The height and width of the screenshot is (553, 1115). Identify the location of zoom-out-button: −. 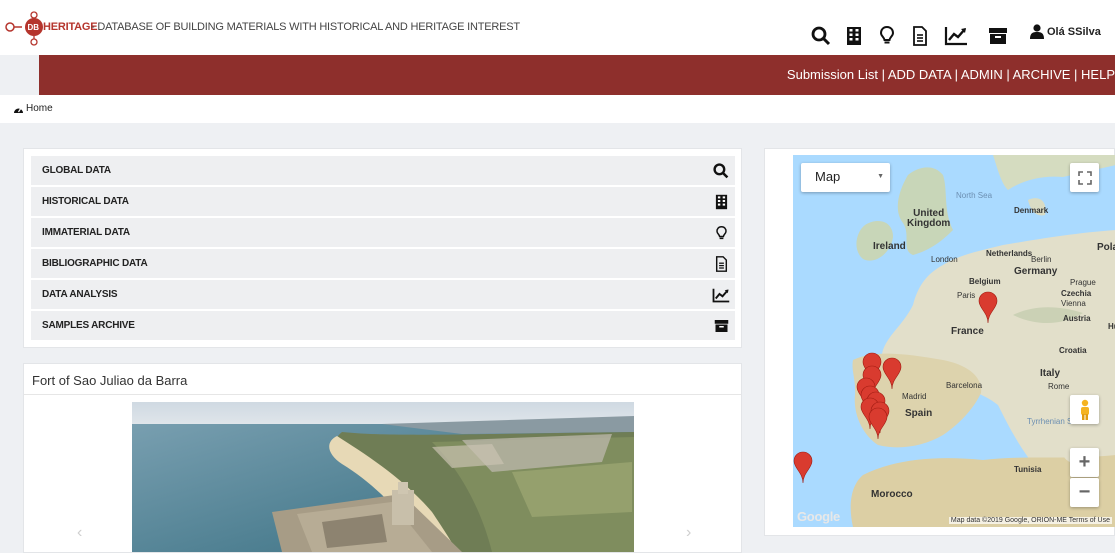
(1084, 492).